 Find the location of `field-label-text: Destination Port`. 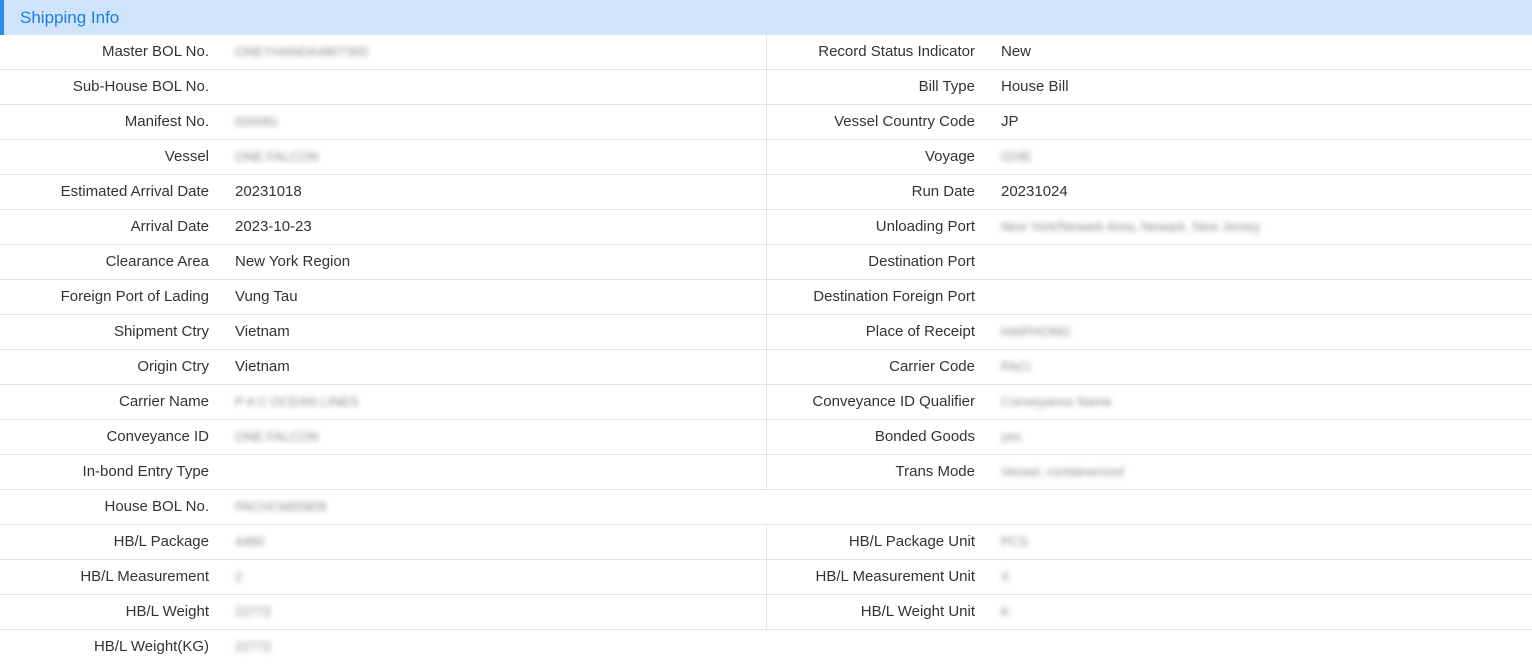

field-label-text: Destination Port is located at coordinates (921, 261).